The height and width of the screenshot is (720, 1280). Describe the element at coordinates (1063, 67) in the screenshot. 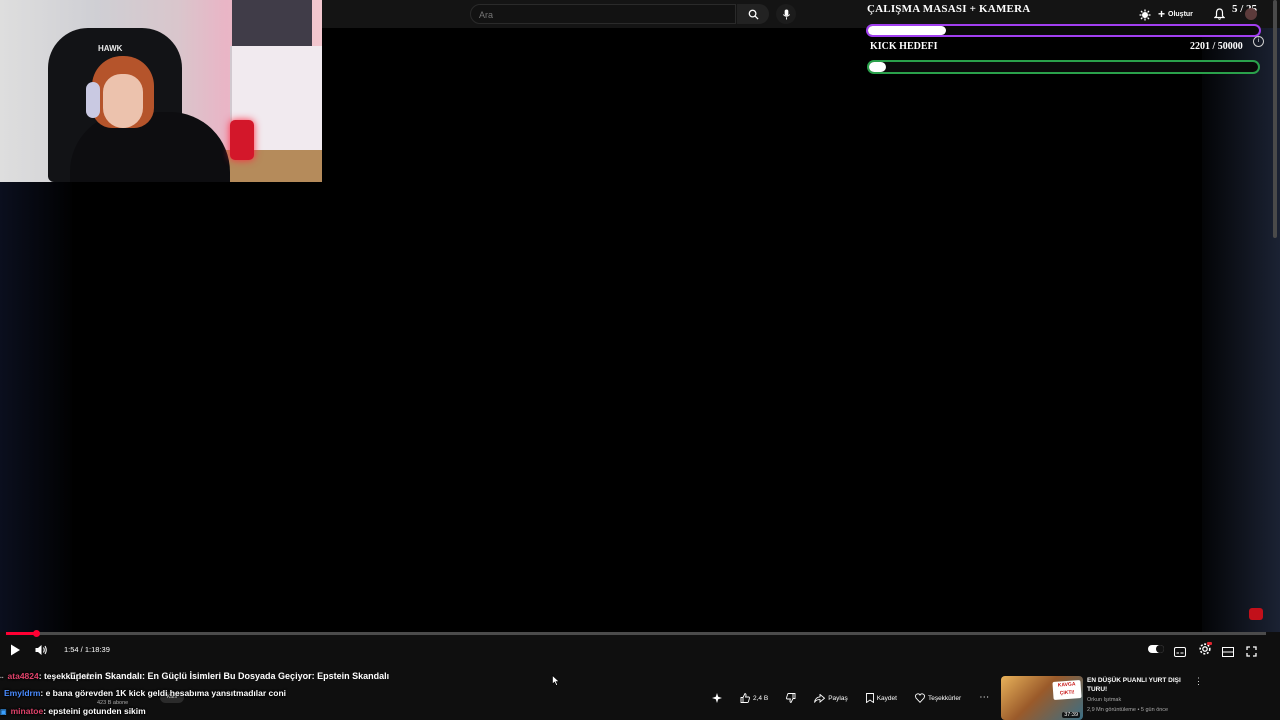

I see `goal-progress-bar` at that location.